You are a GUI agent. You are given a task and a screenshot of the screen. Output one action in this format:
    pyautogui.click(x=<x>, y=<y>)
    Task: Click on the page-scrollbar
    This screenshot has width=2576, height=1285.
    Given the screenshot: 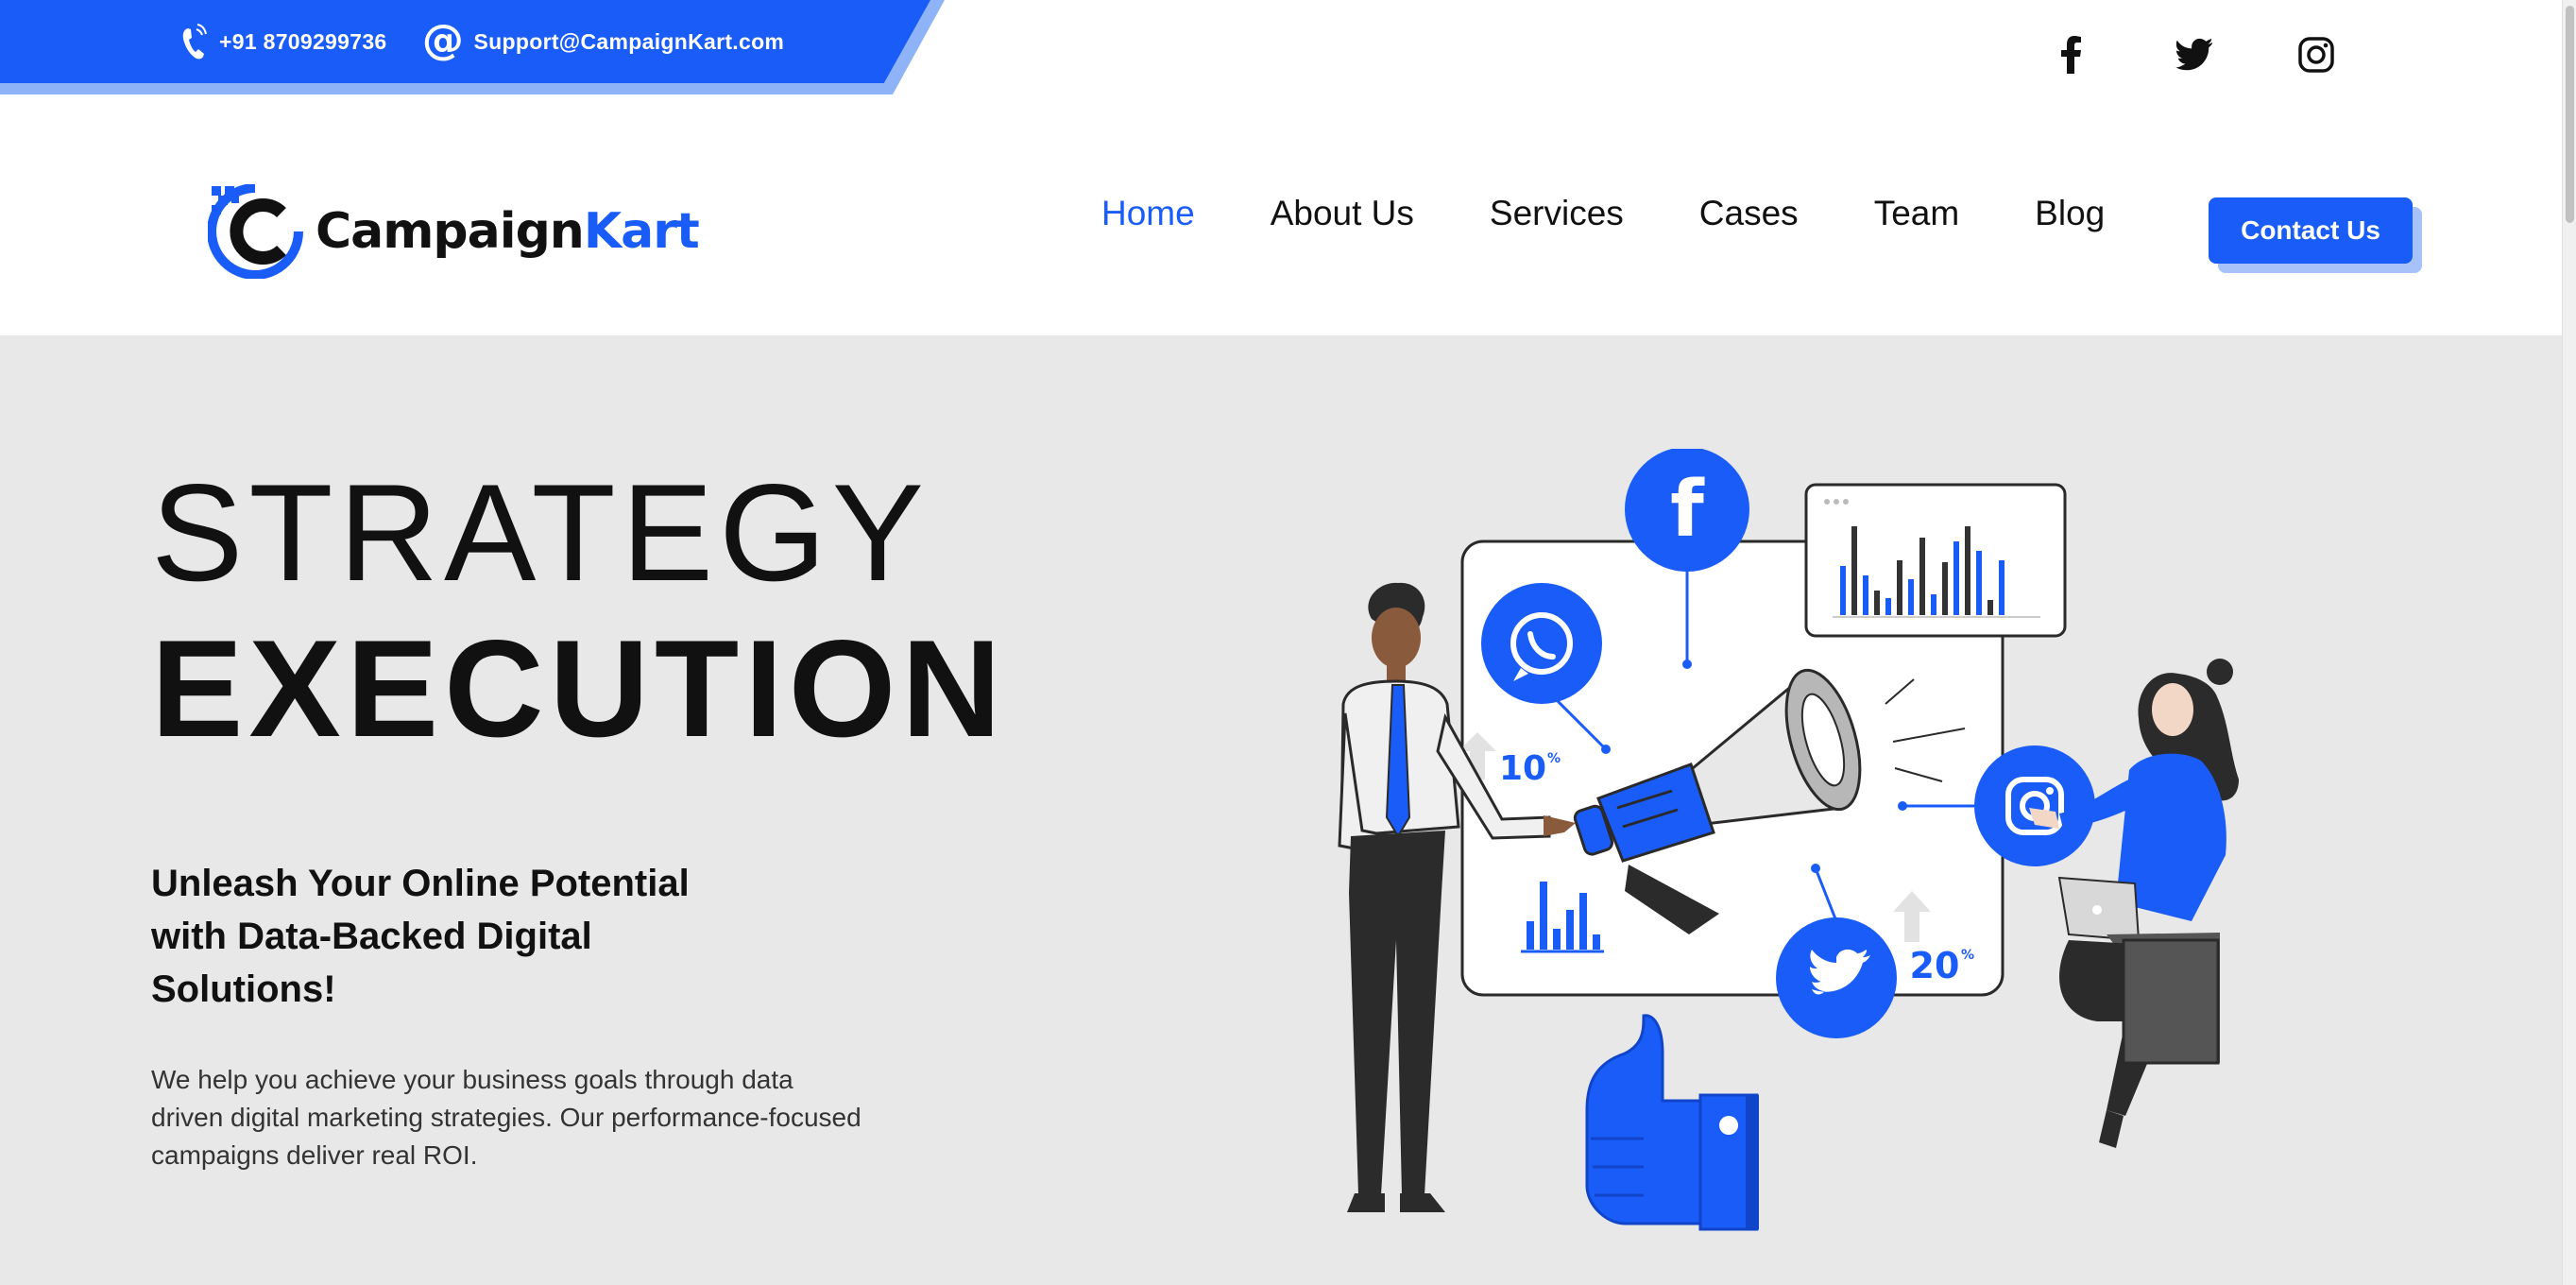 What is the action you would take?
    pyautogui.click(x=2569, y=642)
    